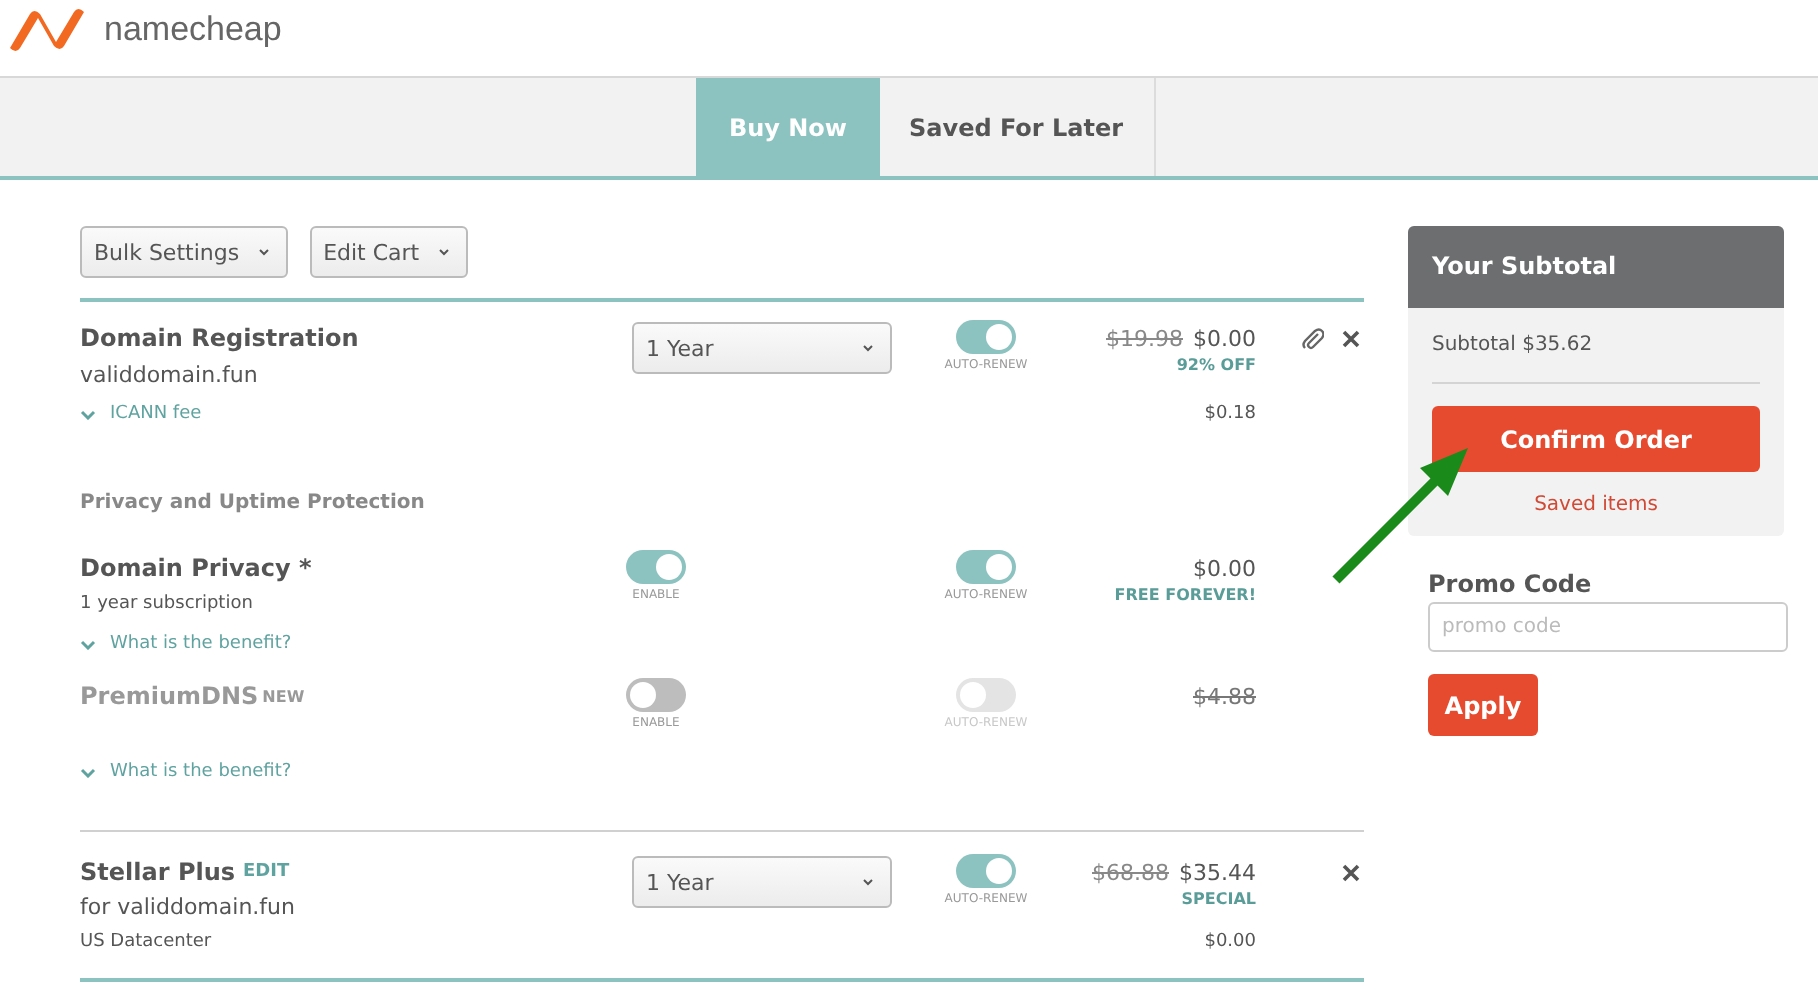 This screenshot has width=1818, height=990. Describe the element at coordinates (188, 906) in the screenshot. I see `domain-name: for validdomain.fun` at that location.